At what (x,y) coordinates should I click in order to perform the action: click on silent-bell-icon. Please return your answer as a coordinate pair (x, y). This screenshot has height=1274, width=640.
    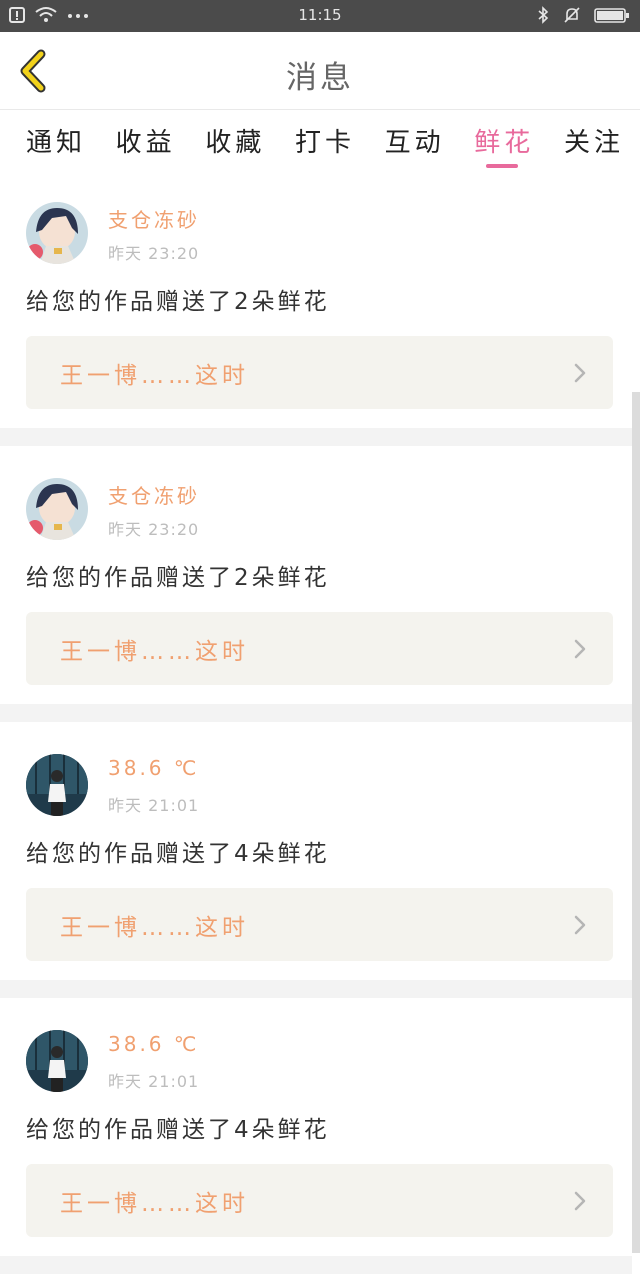
    Looking at the image, I should click on (572, 15).